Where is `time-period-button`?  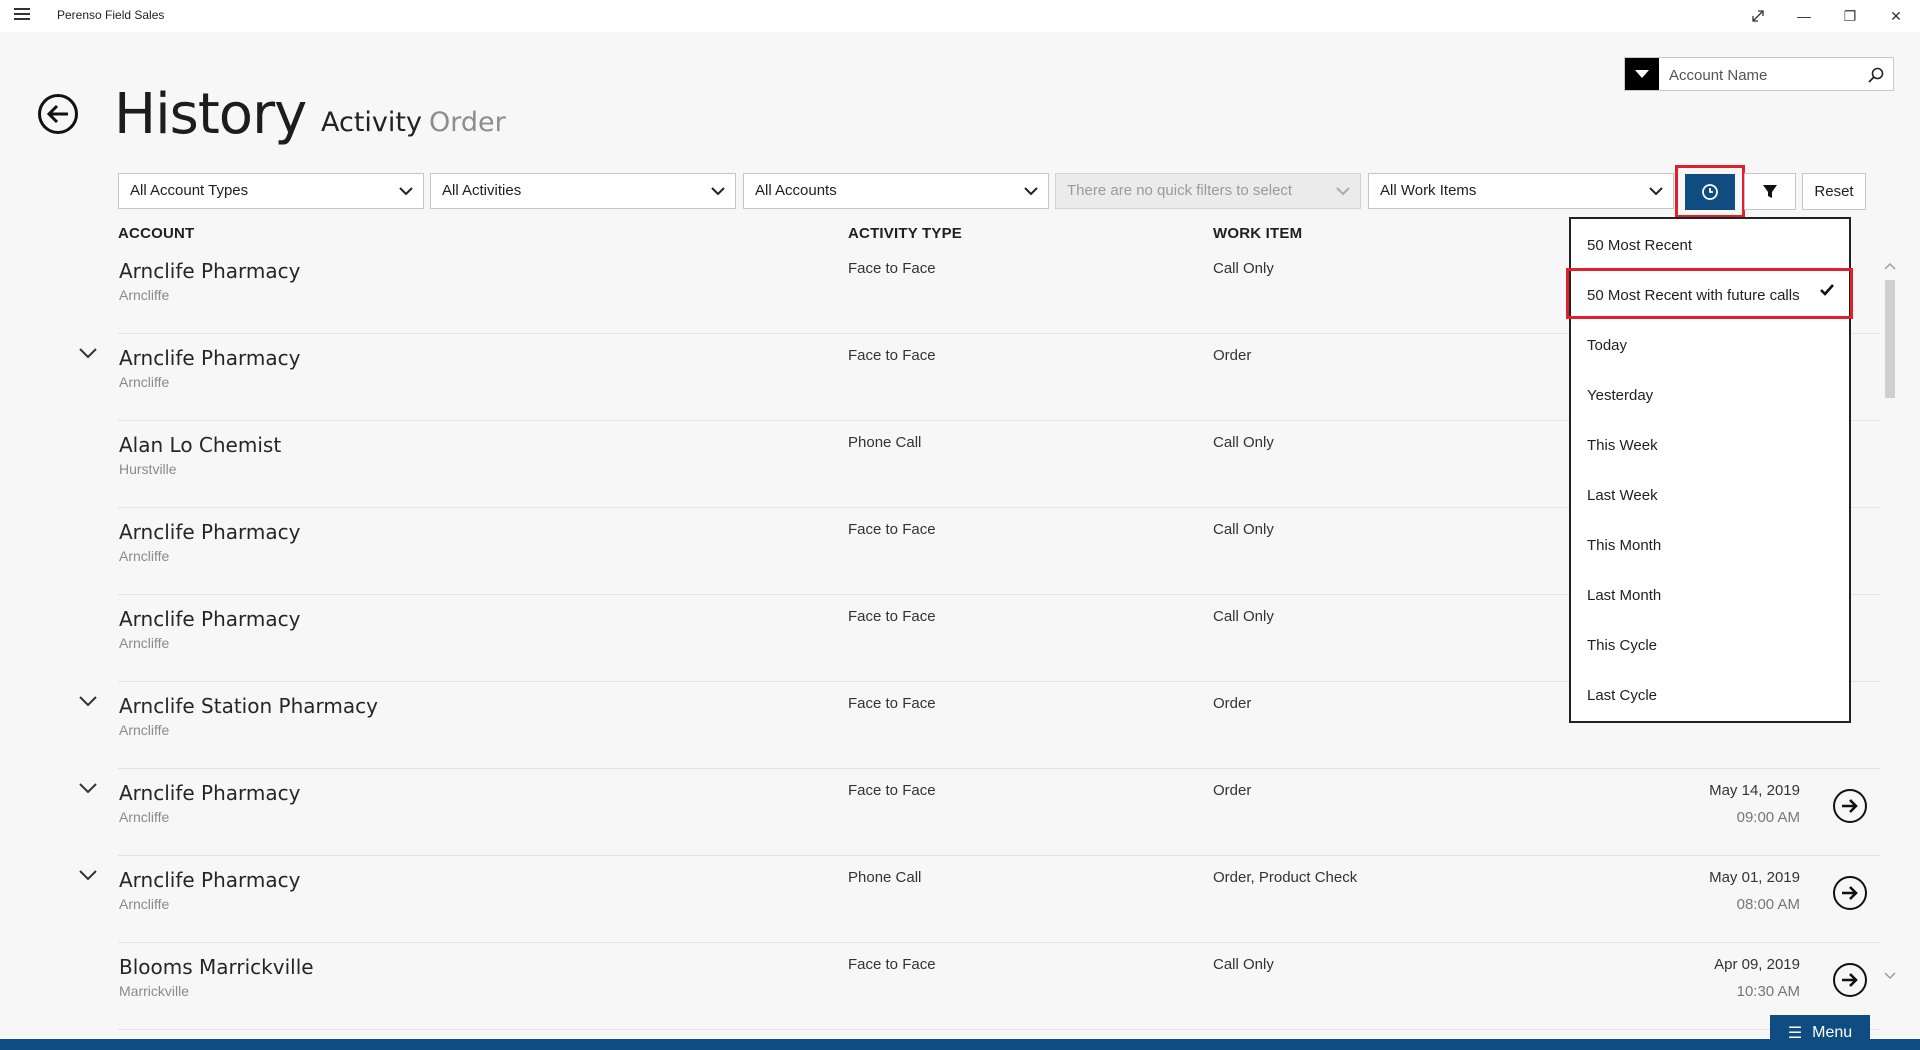 time-period-button is located at coordinates (1710, 192).